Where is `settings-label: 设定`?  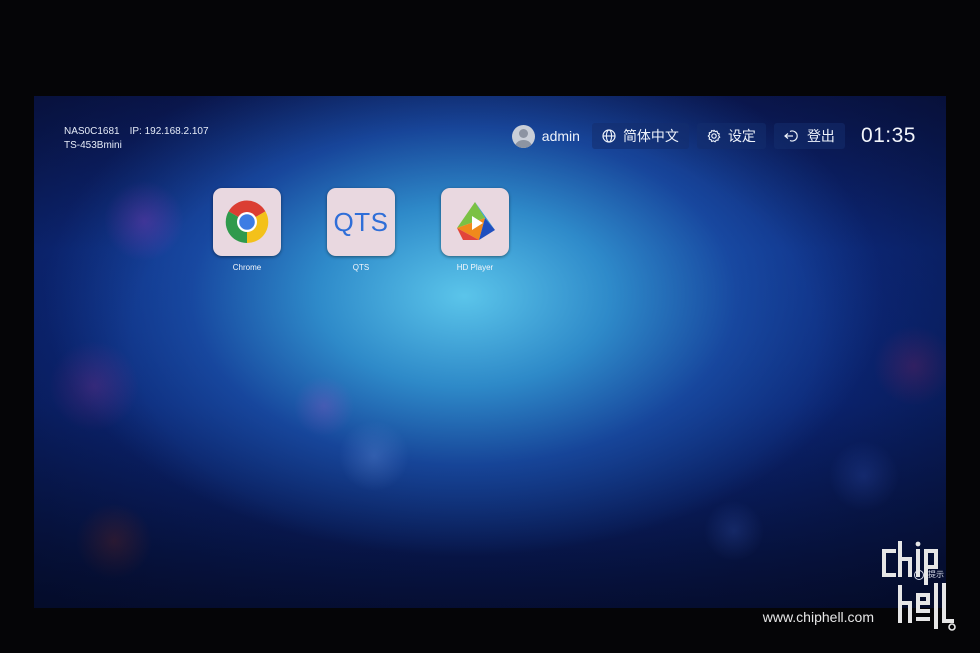
settings-label: 设定 is located at coordinates (741, 136).